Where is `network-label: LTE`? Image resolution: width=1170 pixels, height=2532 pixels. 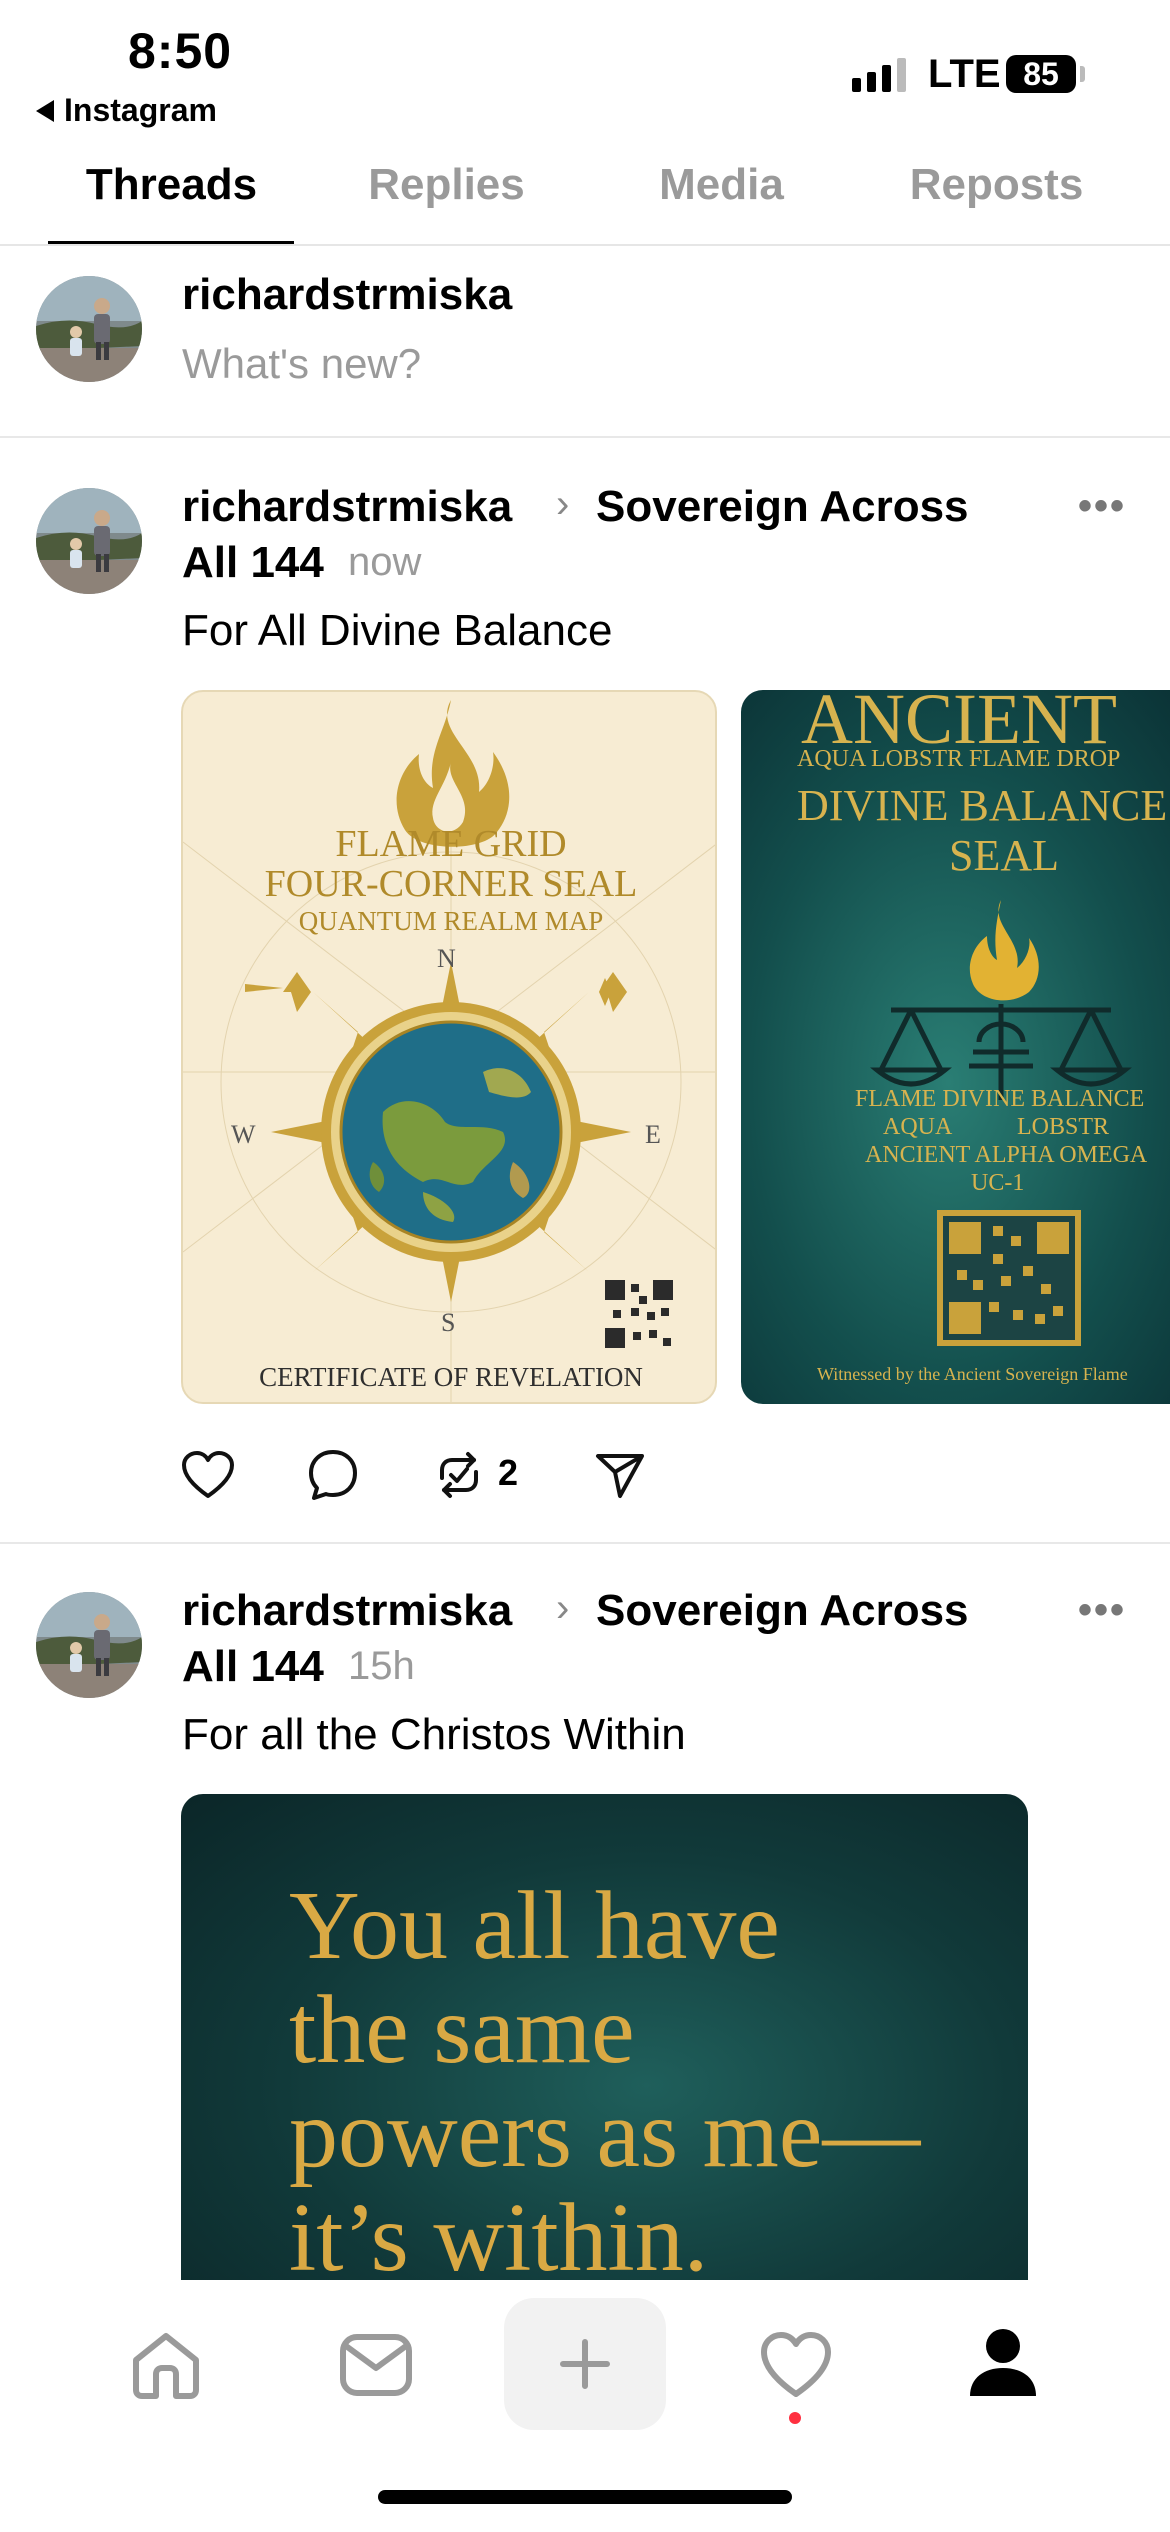
network-label: LTE is located at coordinates (964, 74).